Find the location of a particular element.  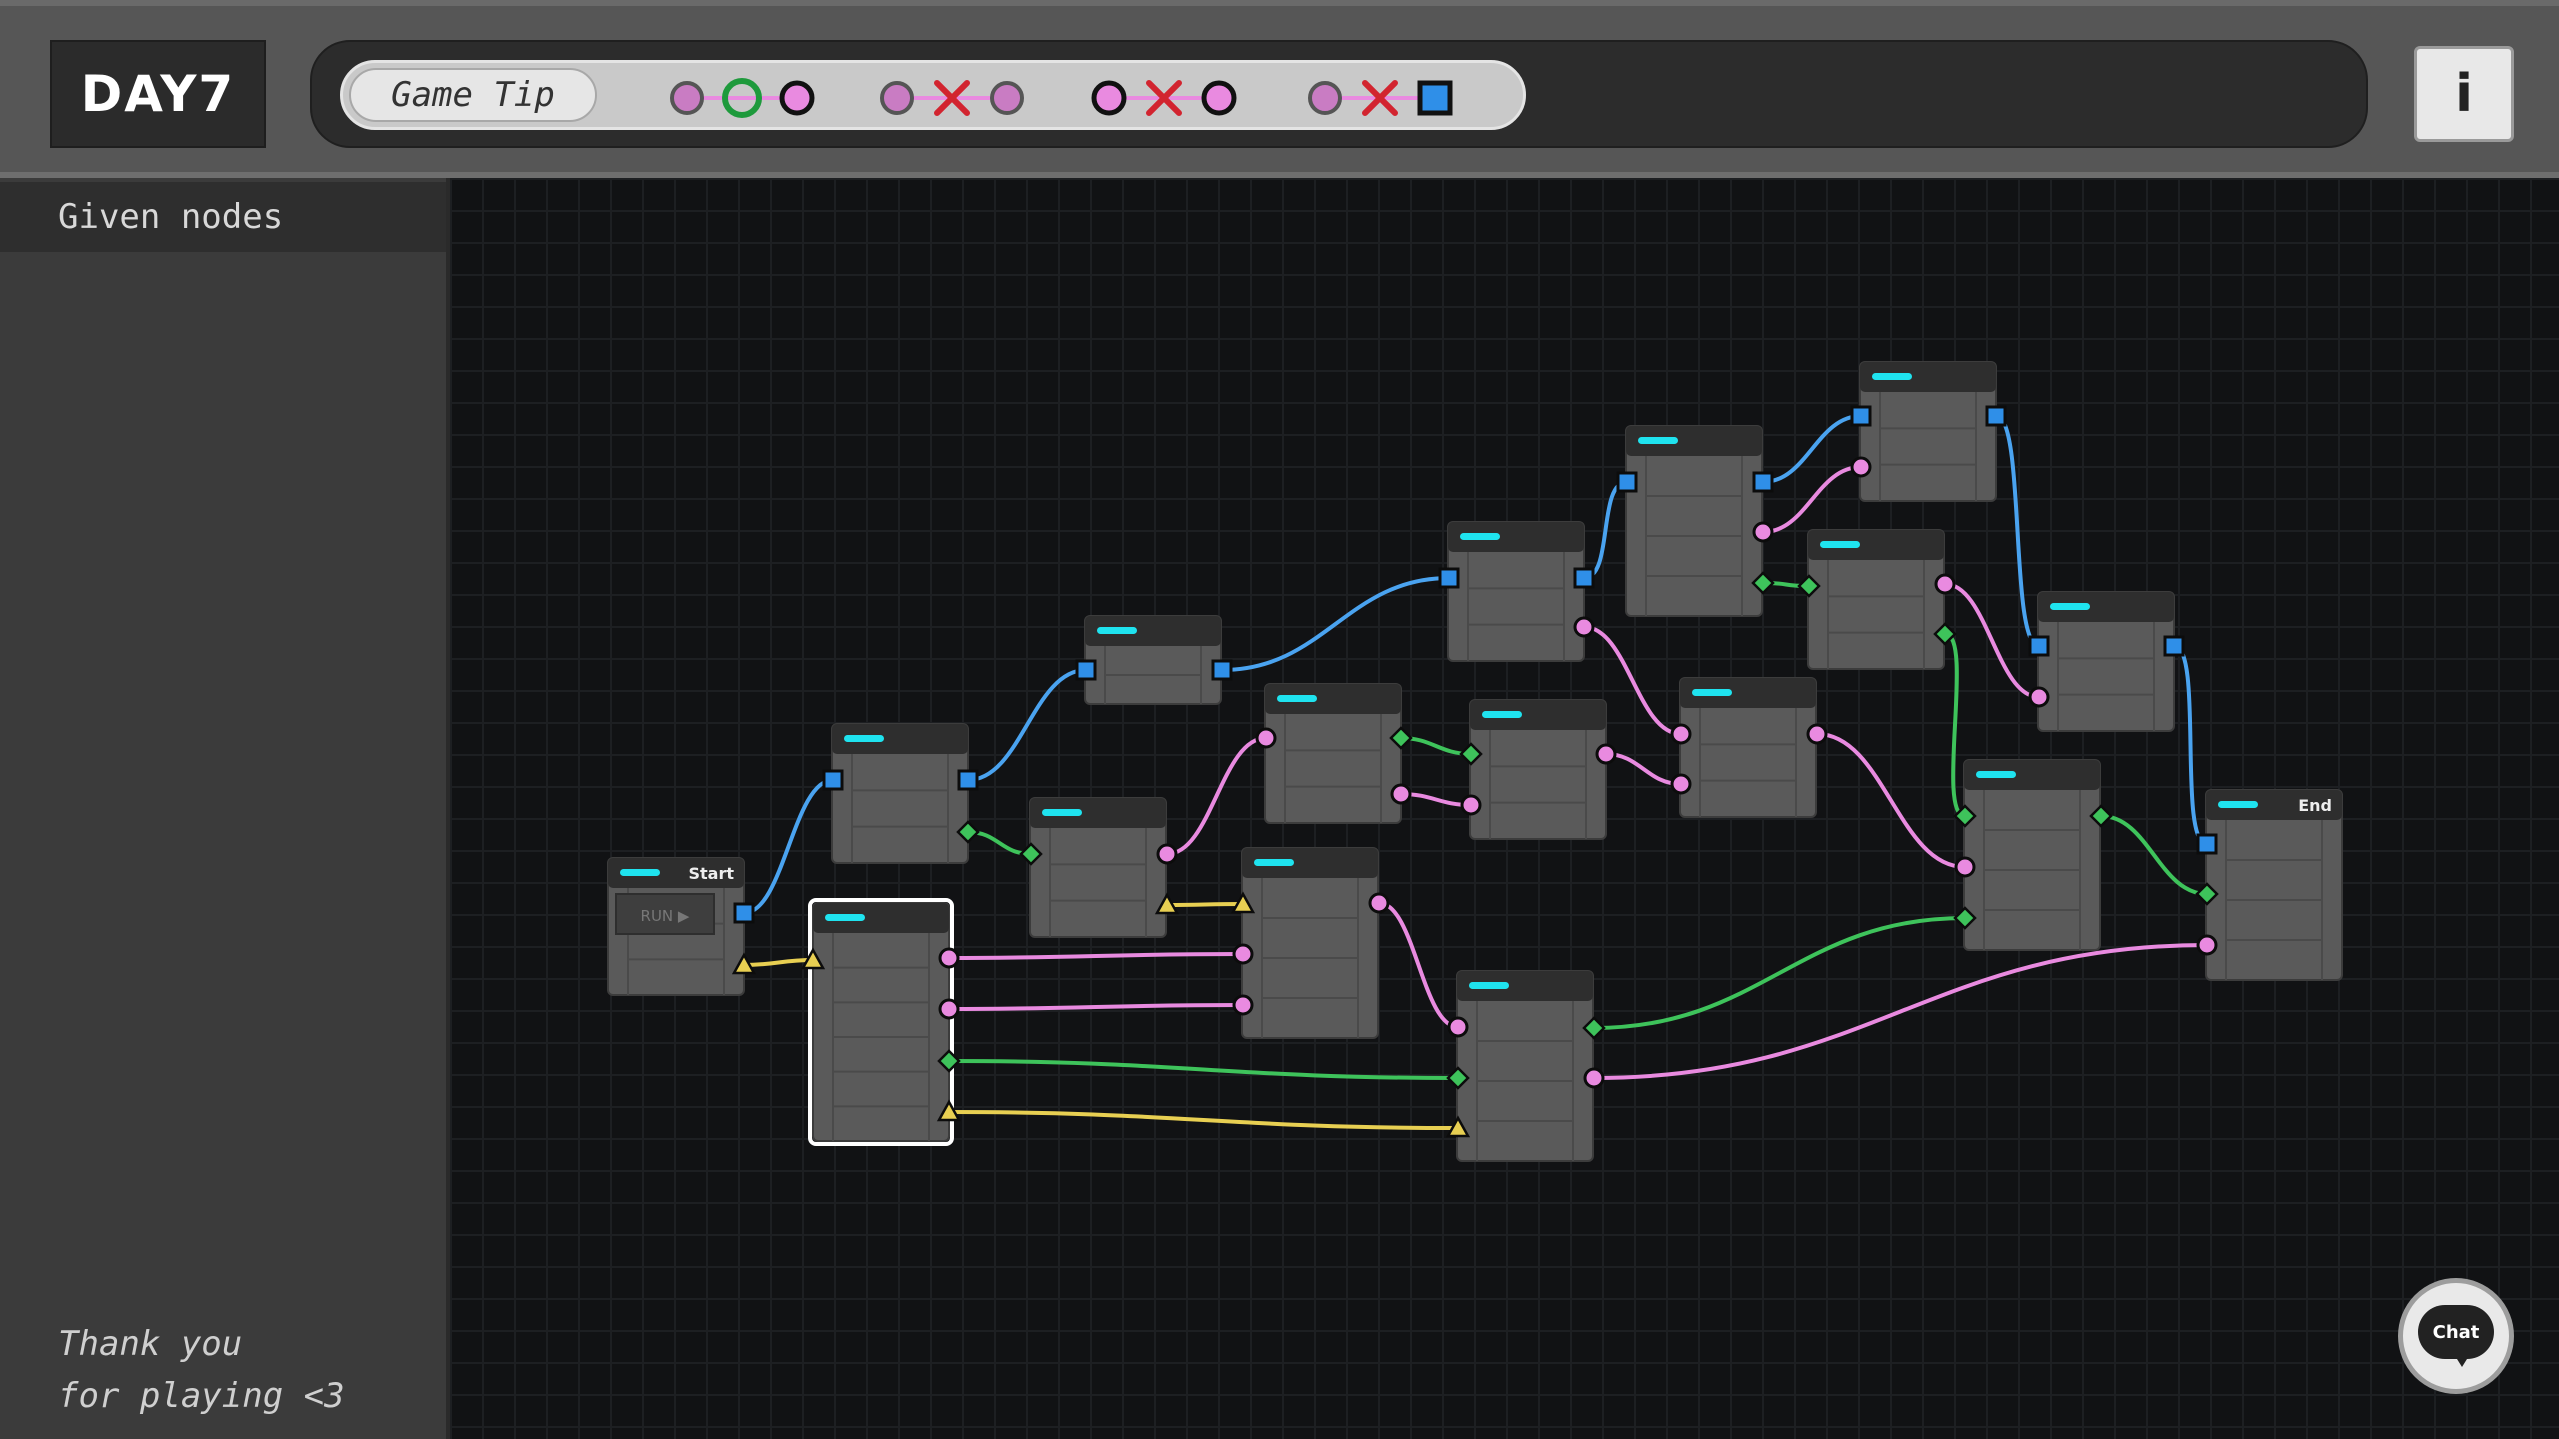

graph-node-n11 is located at coordinates (1876, 599).